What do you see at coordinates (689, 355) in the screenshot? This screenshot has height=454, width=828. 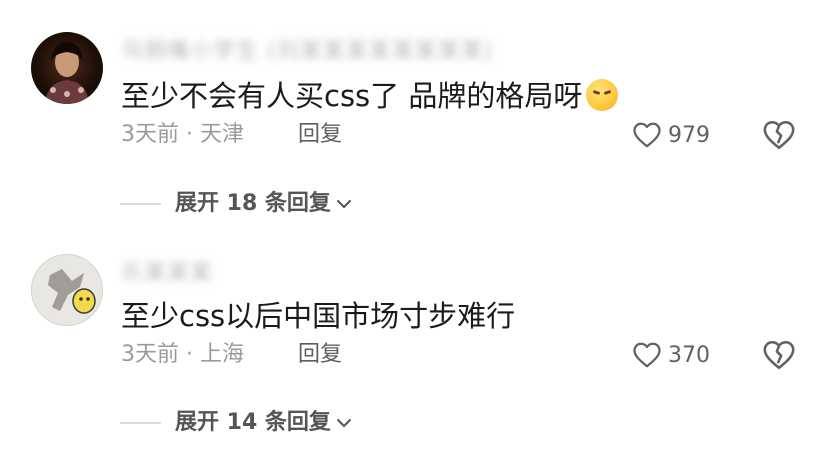 I see `like-count: 370` at bounding box center [689, 355].